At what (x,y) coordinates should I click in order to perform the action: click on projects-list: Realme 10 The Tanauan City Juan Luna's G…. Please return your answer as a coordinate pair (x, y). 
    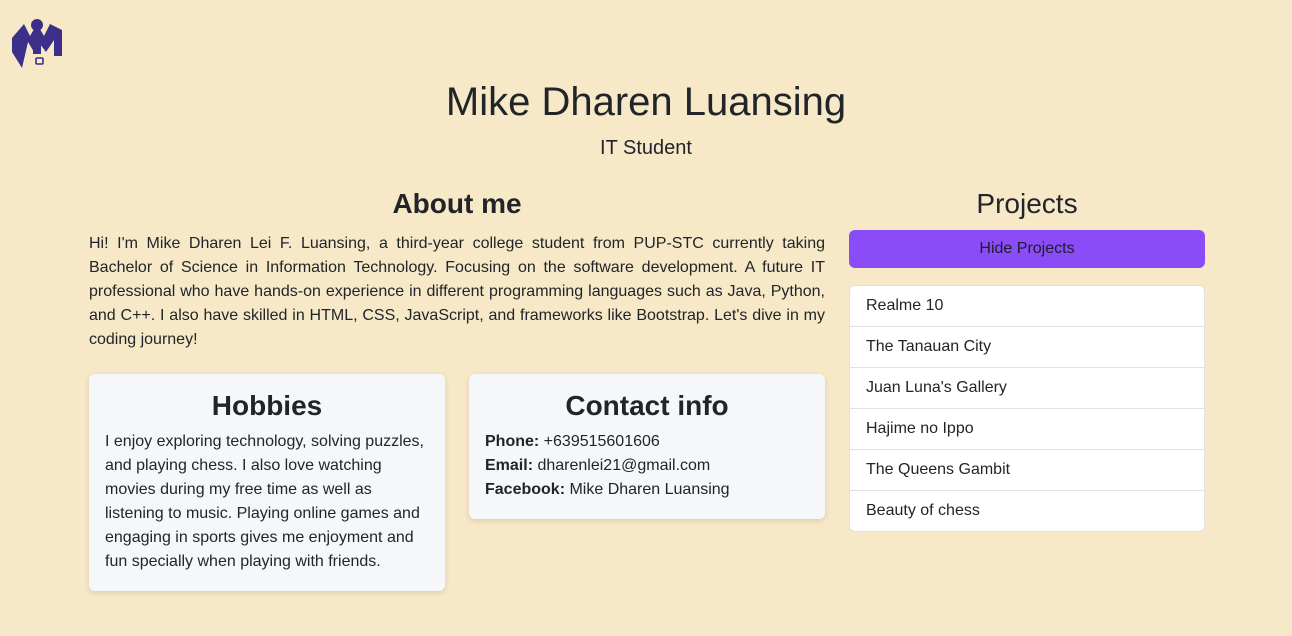
    Looking at the image, I should click on (1027, 408).